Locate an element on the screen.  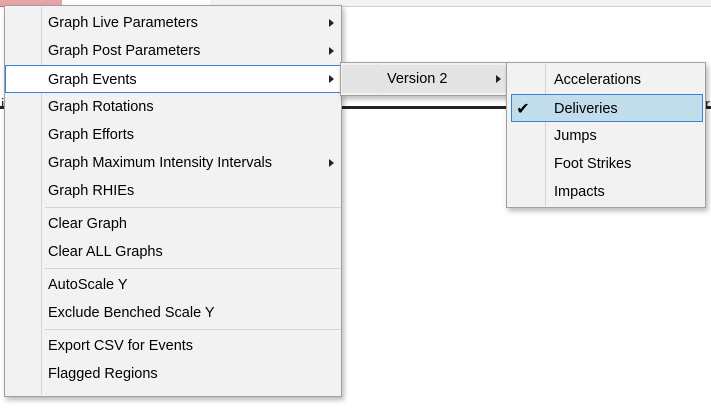
menu-item-label: Graph Events is located at coordinates (92, 80).